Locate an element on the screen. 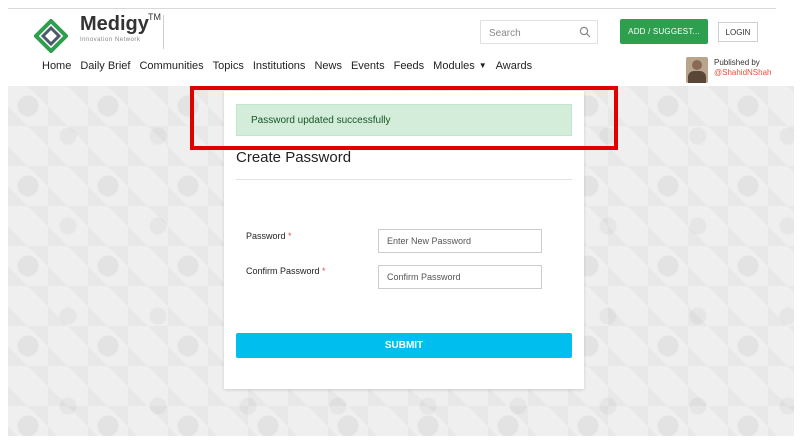  nav-item-modules-label: Modules is located at coordinates (454, 66).